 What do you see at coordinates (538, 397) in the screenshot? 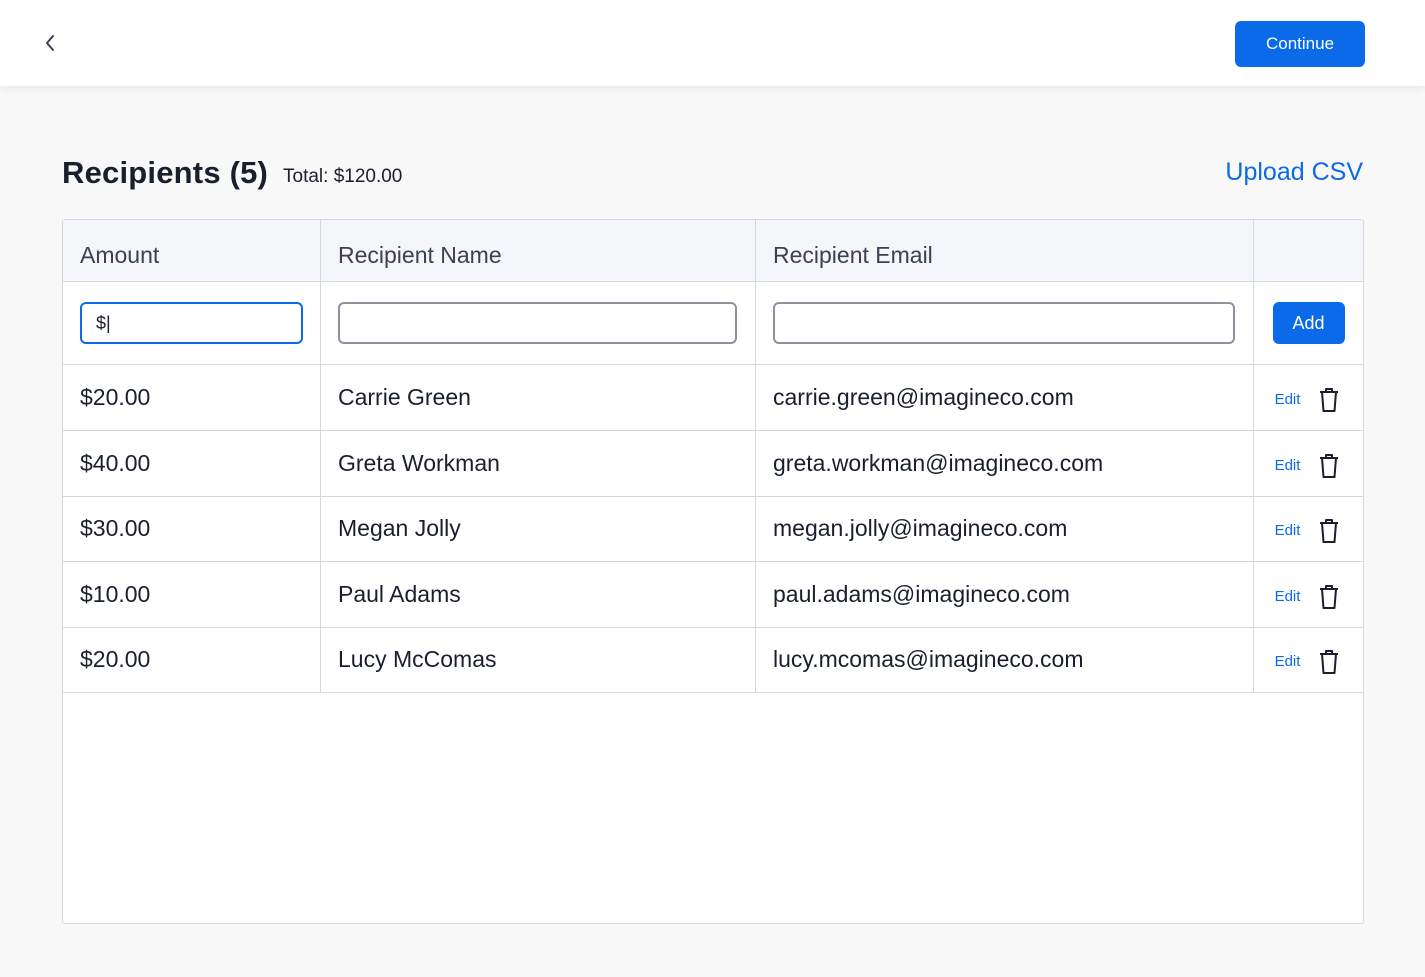
I see `name-cell: Carrie Green` at bounding box center [538, 397].